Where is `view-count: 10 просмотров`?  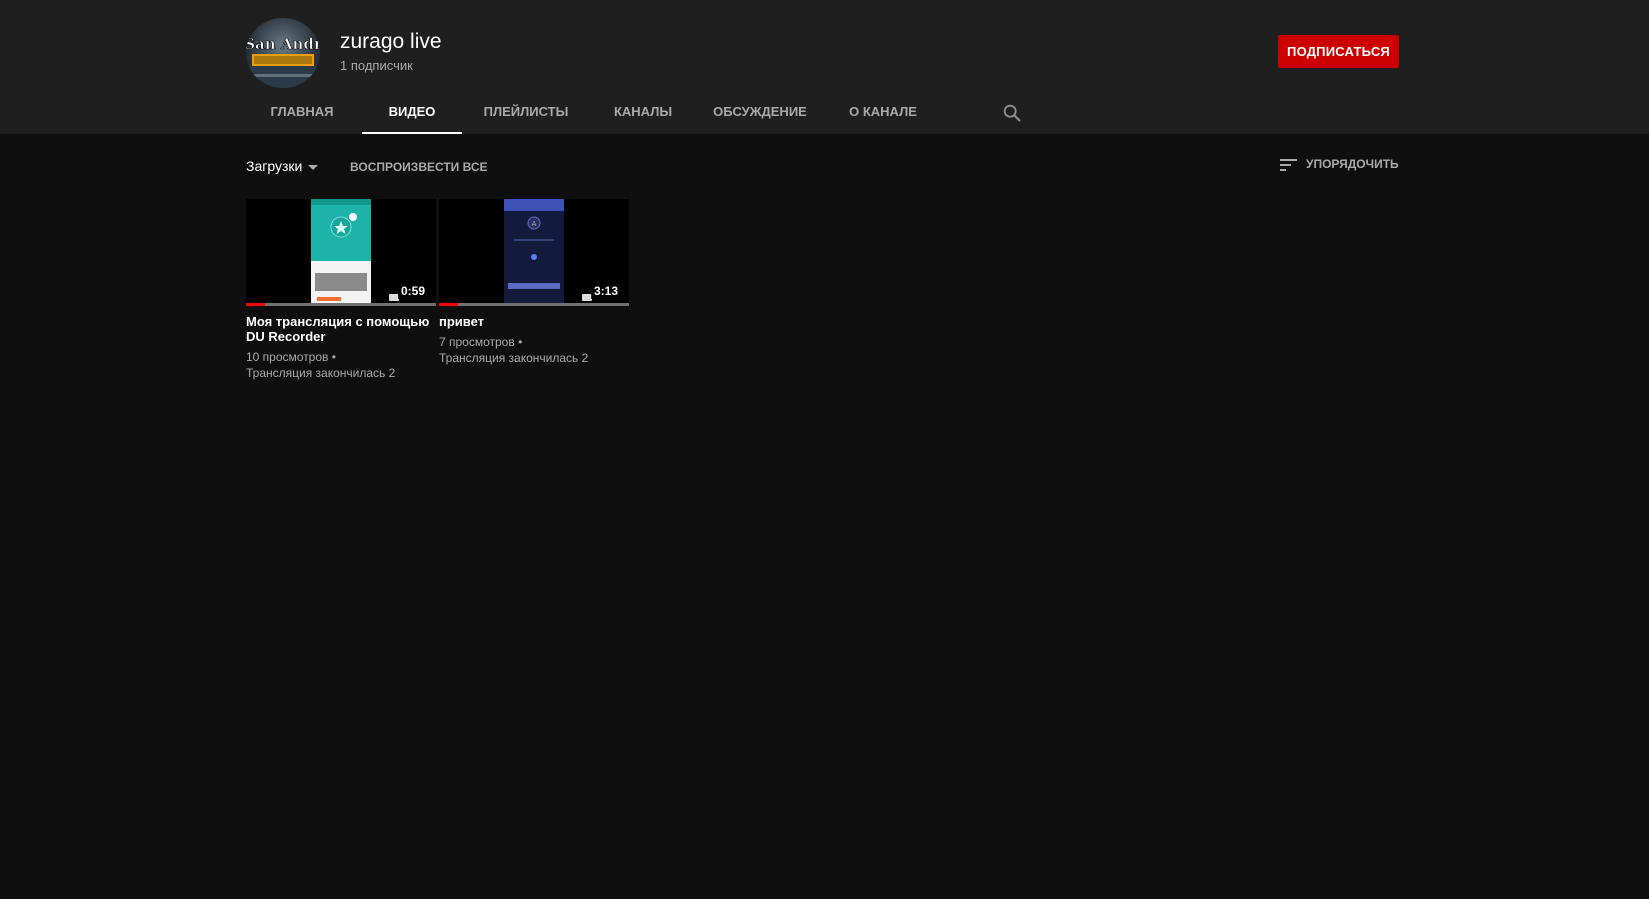
view-count: 10 просмотров is located at coordinates (287, 357).